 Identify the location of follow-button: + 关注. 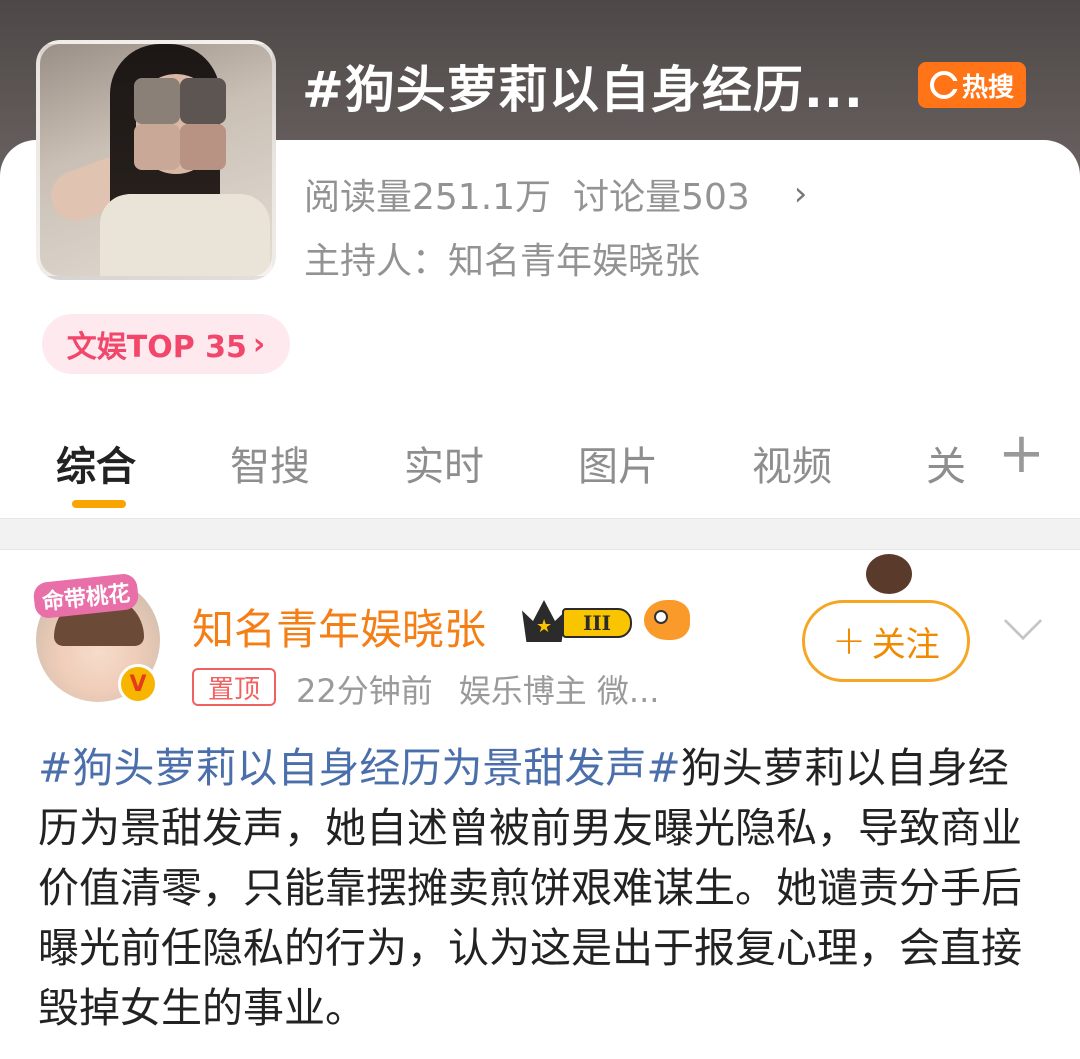
(886, 641).